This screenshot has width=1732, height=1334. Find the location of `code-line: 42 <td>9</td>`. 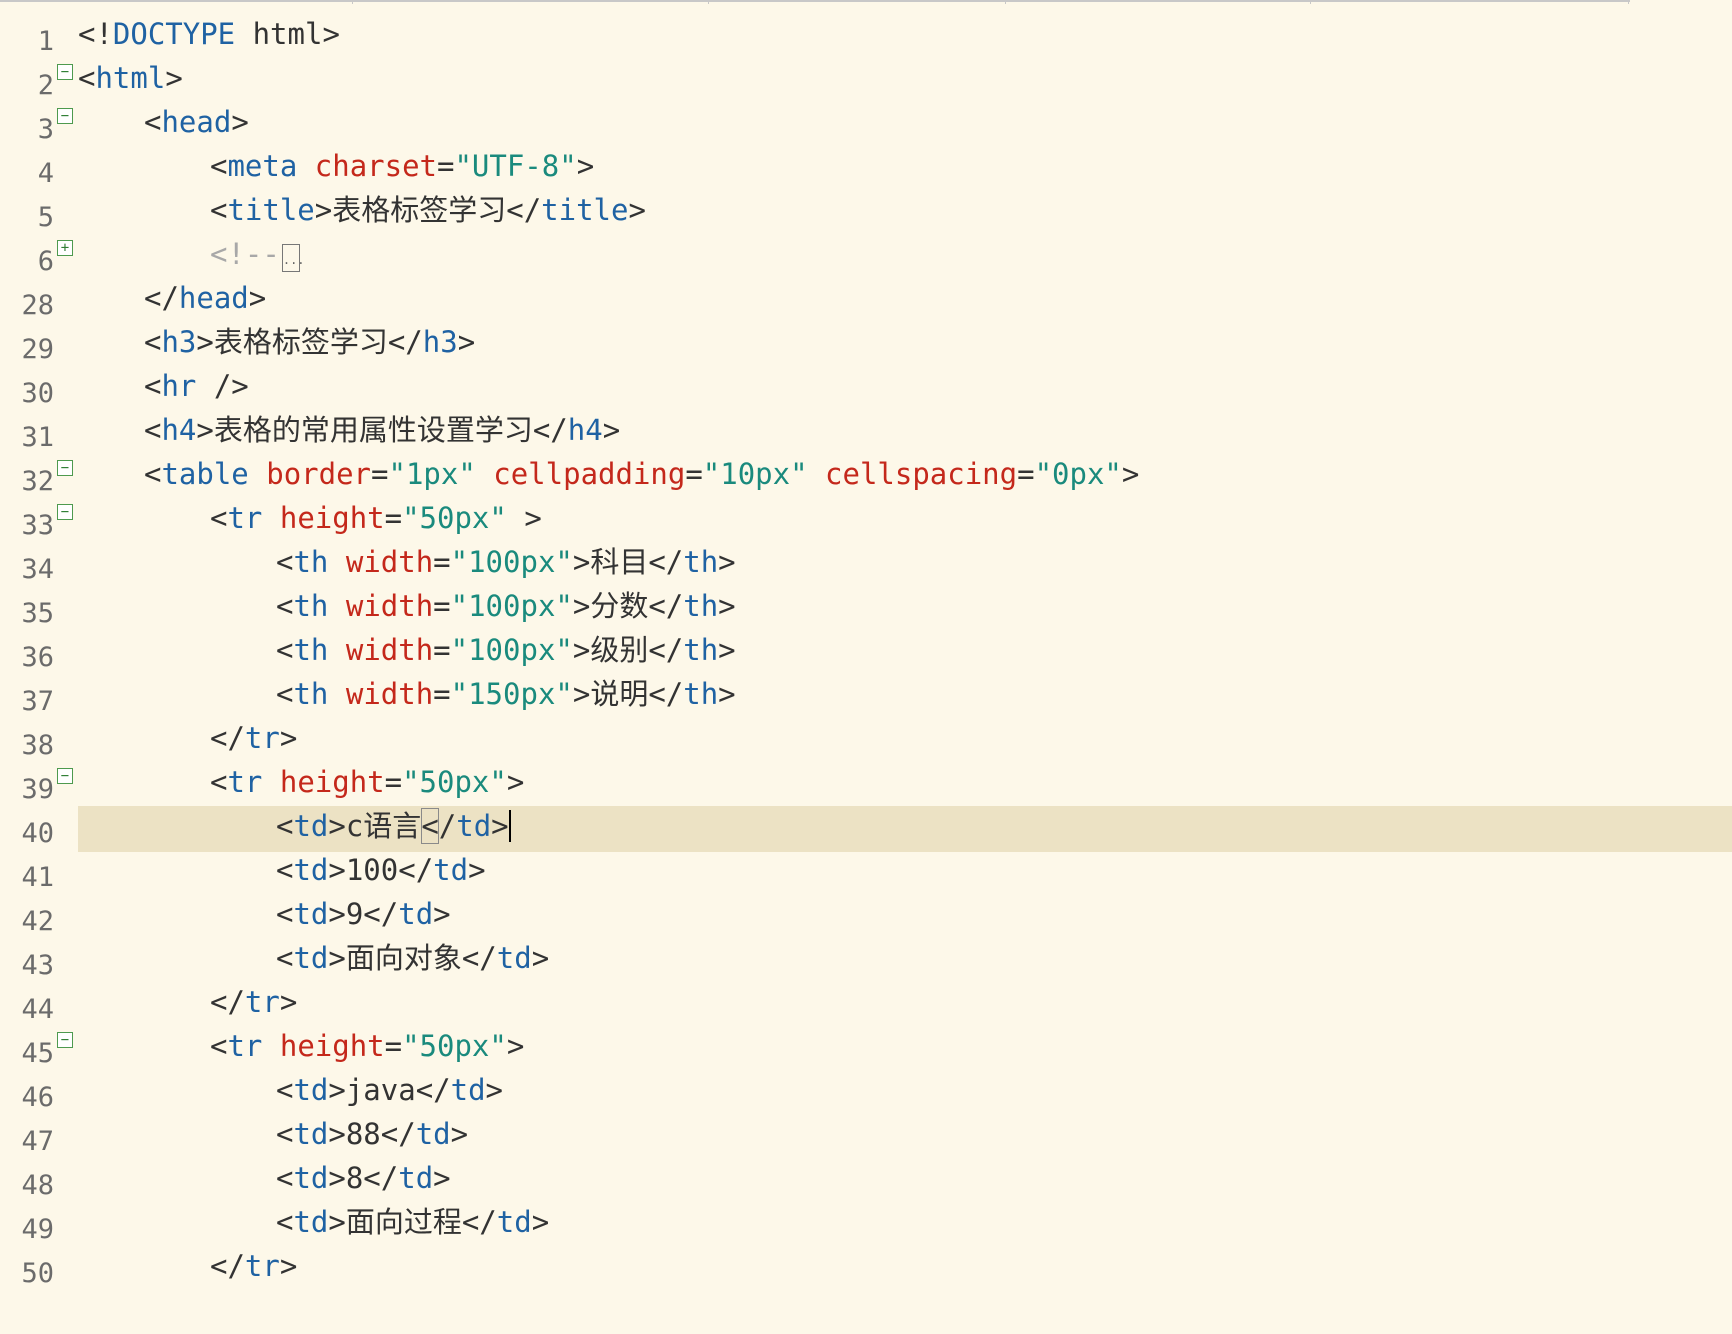

code-line: 42 <td>9</td> is located at coordinates (866, 917).